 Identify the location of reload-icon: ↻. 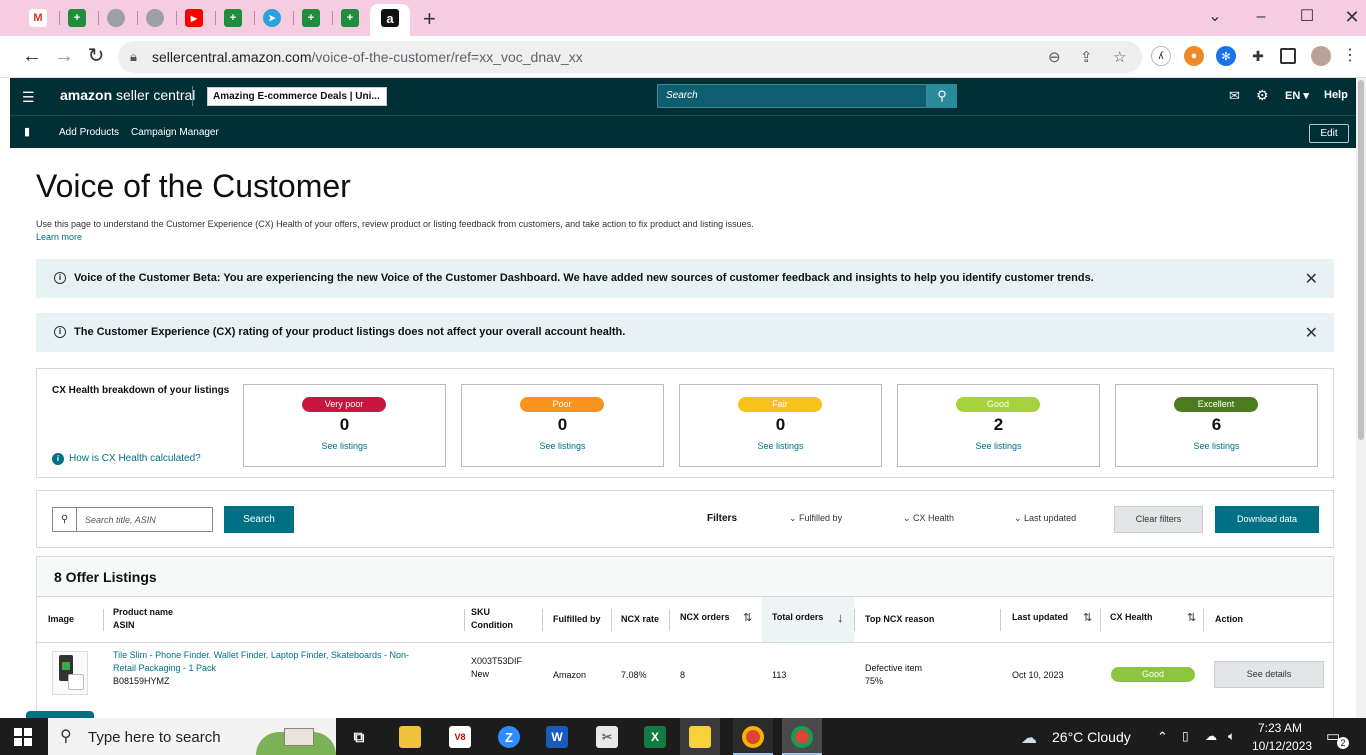
(96, 56).